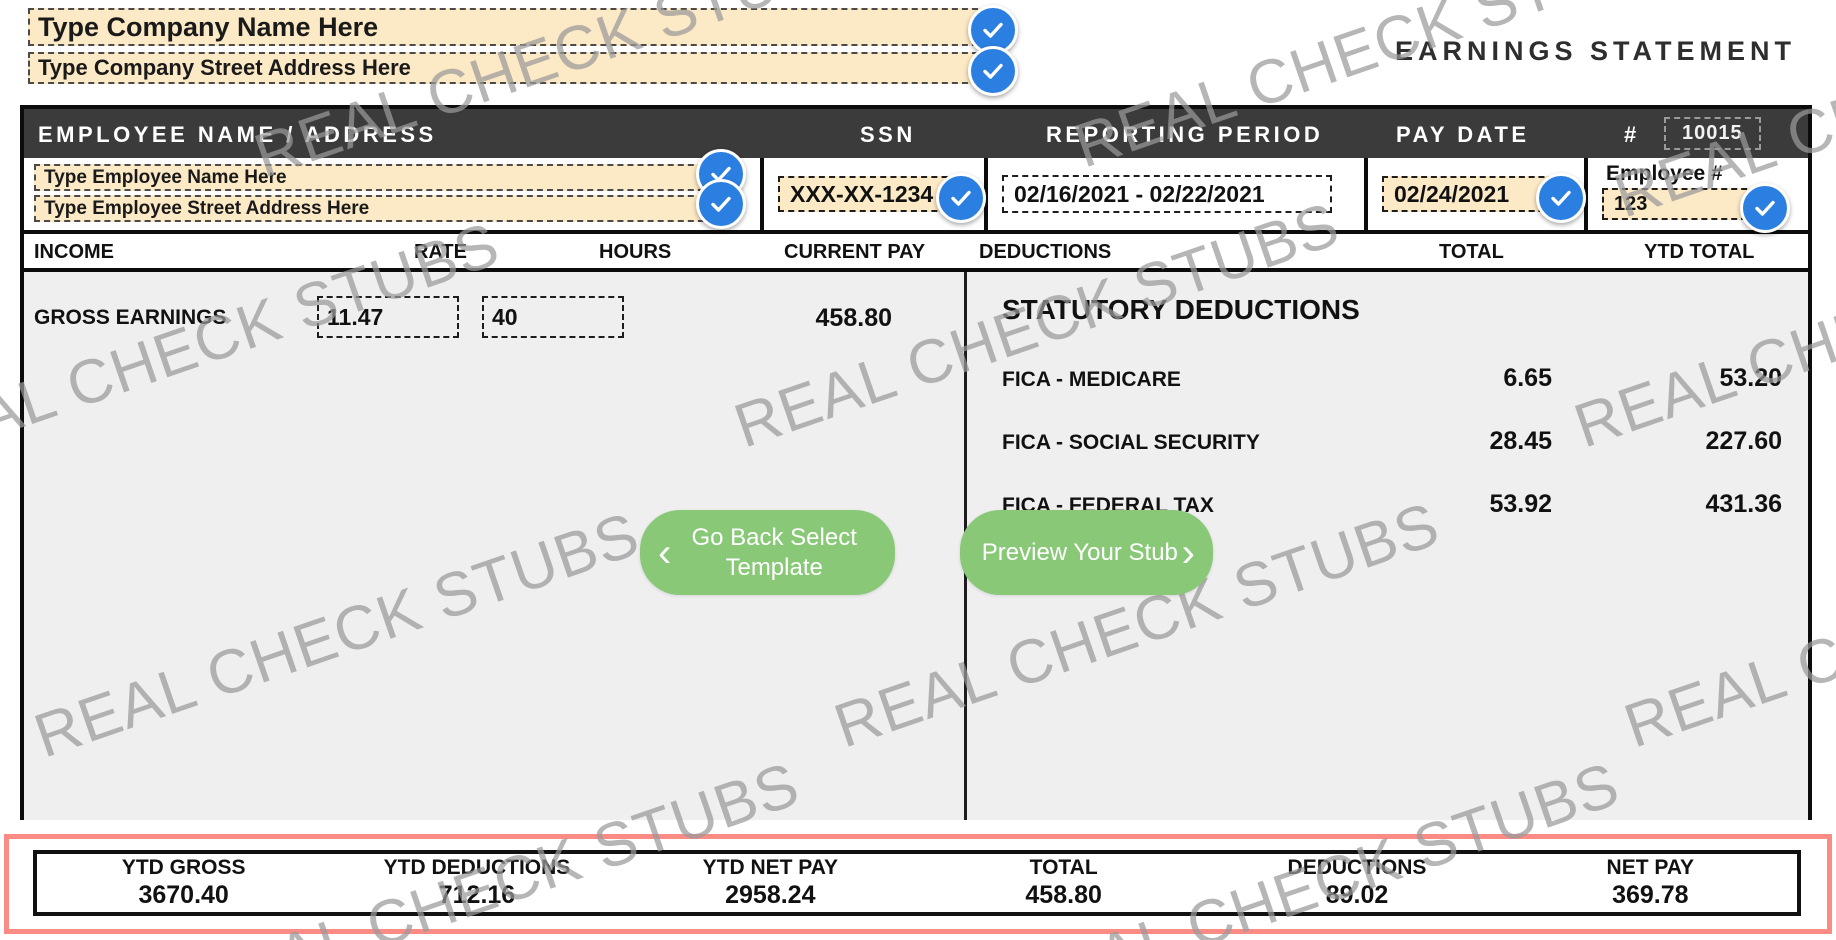 This screenshot has width=1836, height=940. I want to click on header-reporting-period: REPORTING PERIOD, so click(1185, 134).